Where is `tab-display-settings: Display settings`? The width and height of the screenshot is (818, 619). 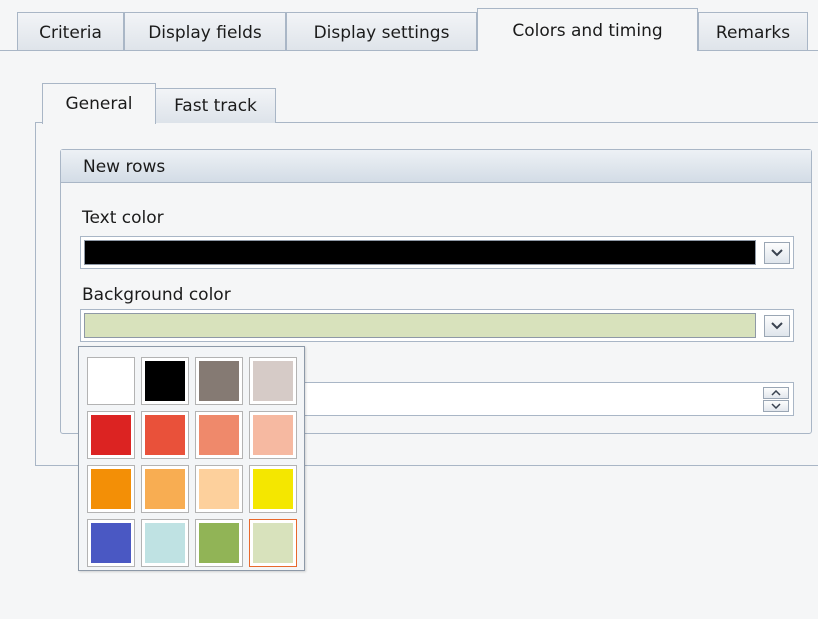 tab-display-settings: Display settings is located at coordinates (381, 31).